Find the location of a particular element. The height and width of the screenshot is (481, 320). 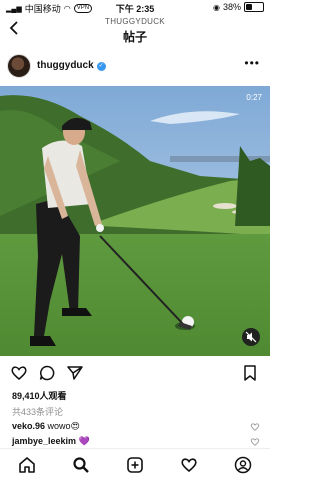

location-icon: ◉ is located at coordinates (216, 7).